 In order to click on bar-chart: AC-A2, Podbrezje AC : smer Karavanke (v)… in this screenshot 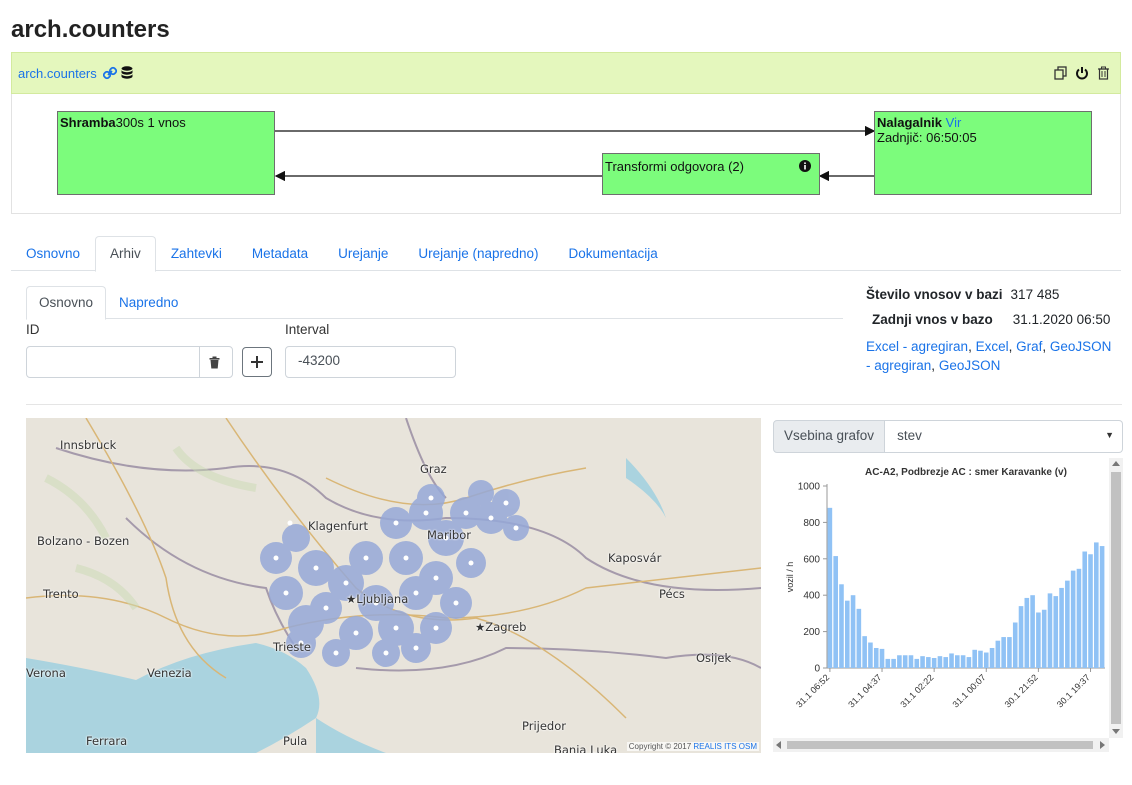, I will do `click(945, 588)`.